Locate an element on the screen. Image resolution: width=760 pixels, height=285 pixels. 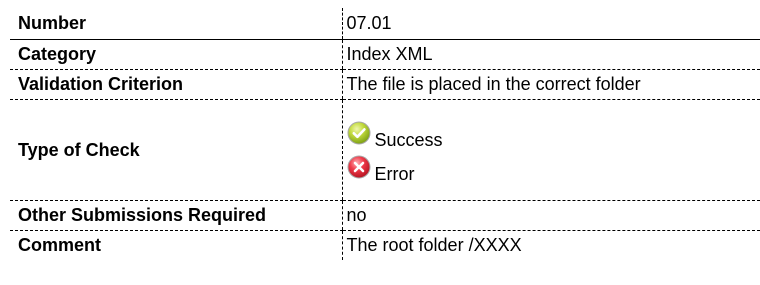
table-row-other-submissions: Other Submissions Required no is located at coordinates (385, 215).